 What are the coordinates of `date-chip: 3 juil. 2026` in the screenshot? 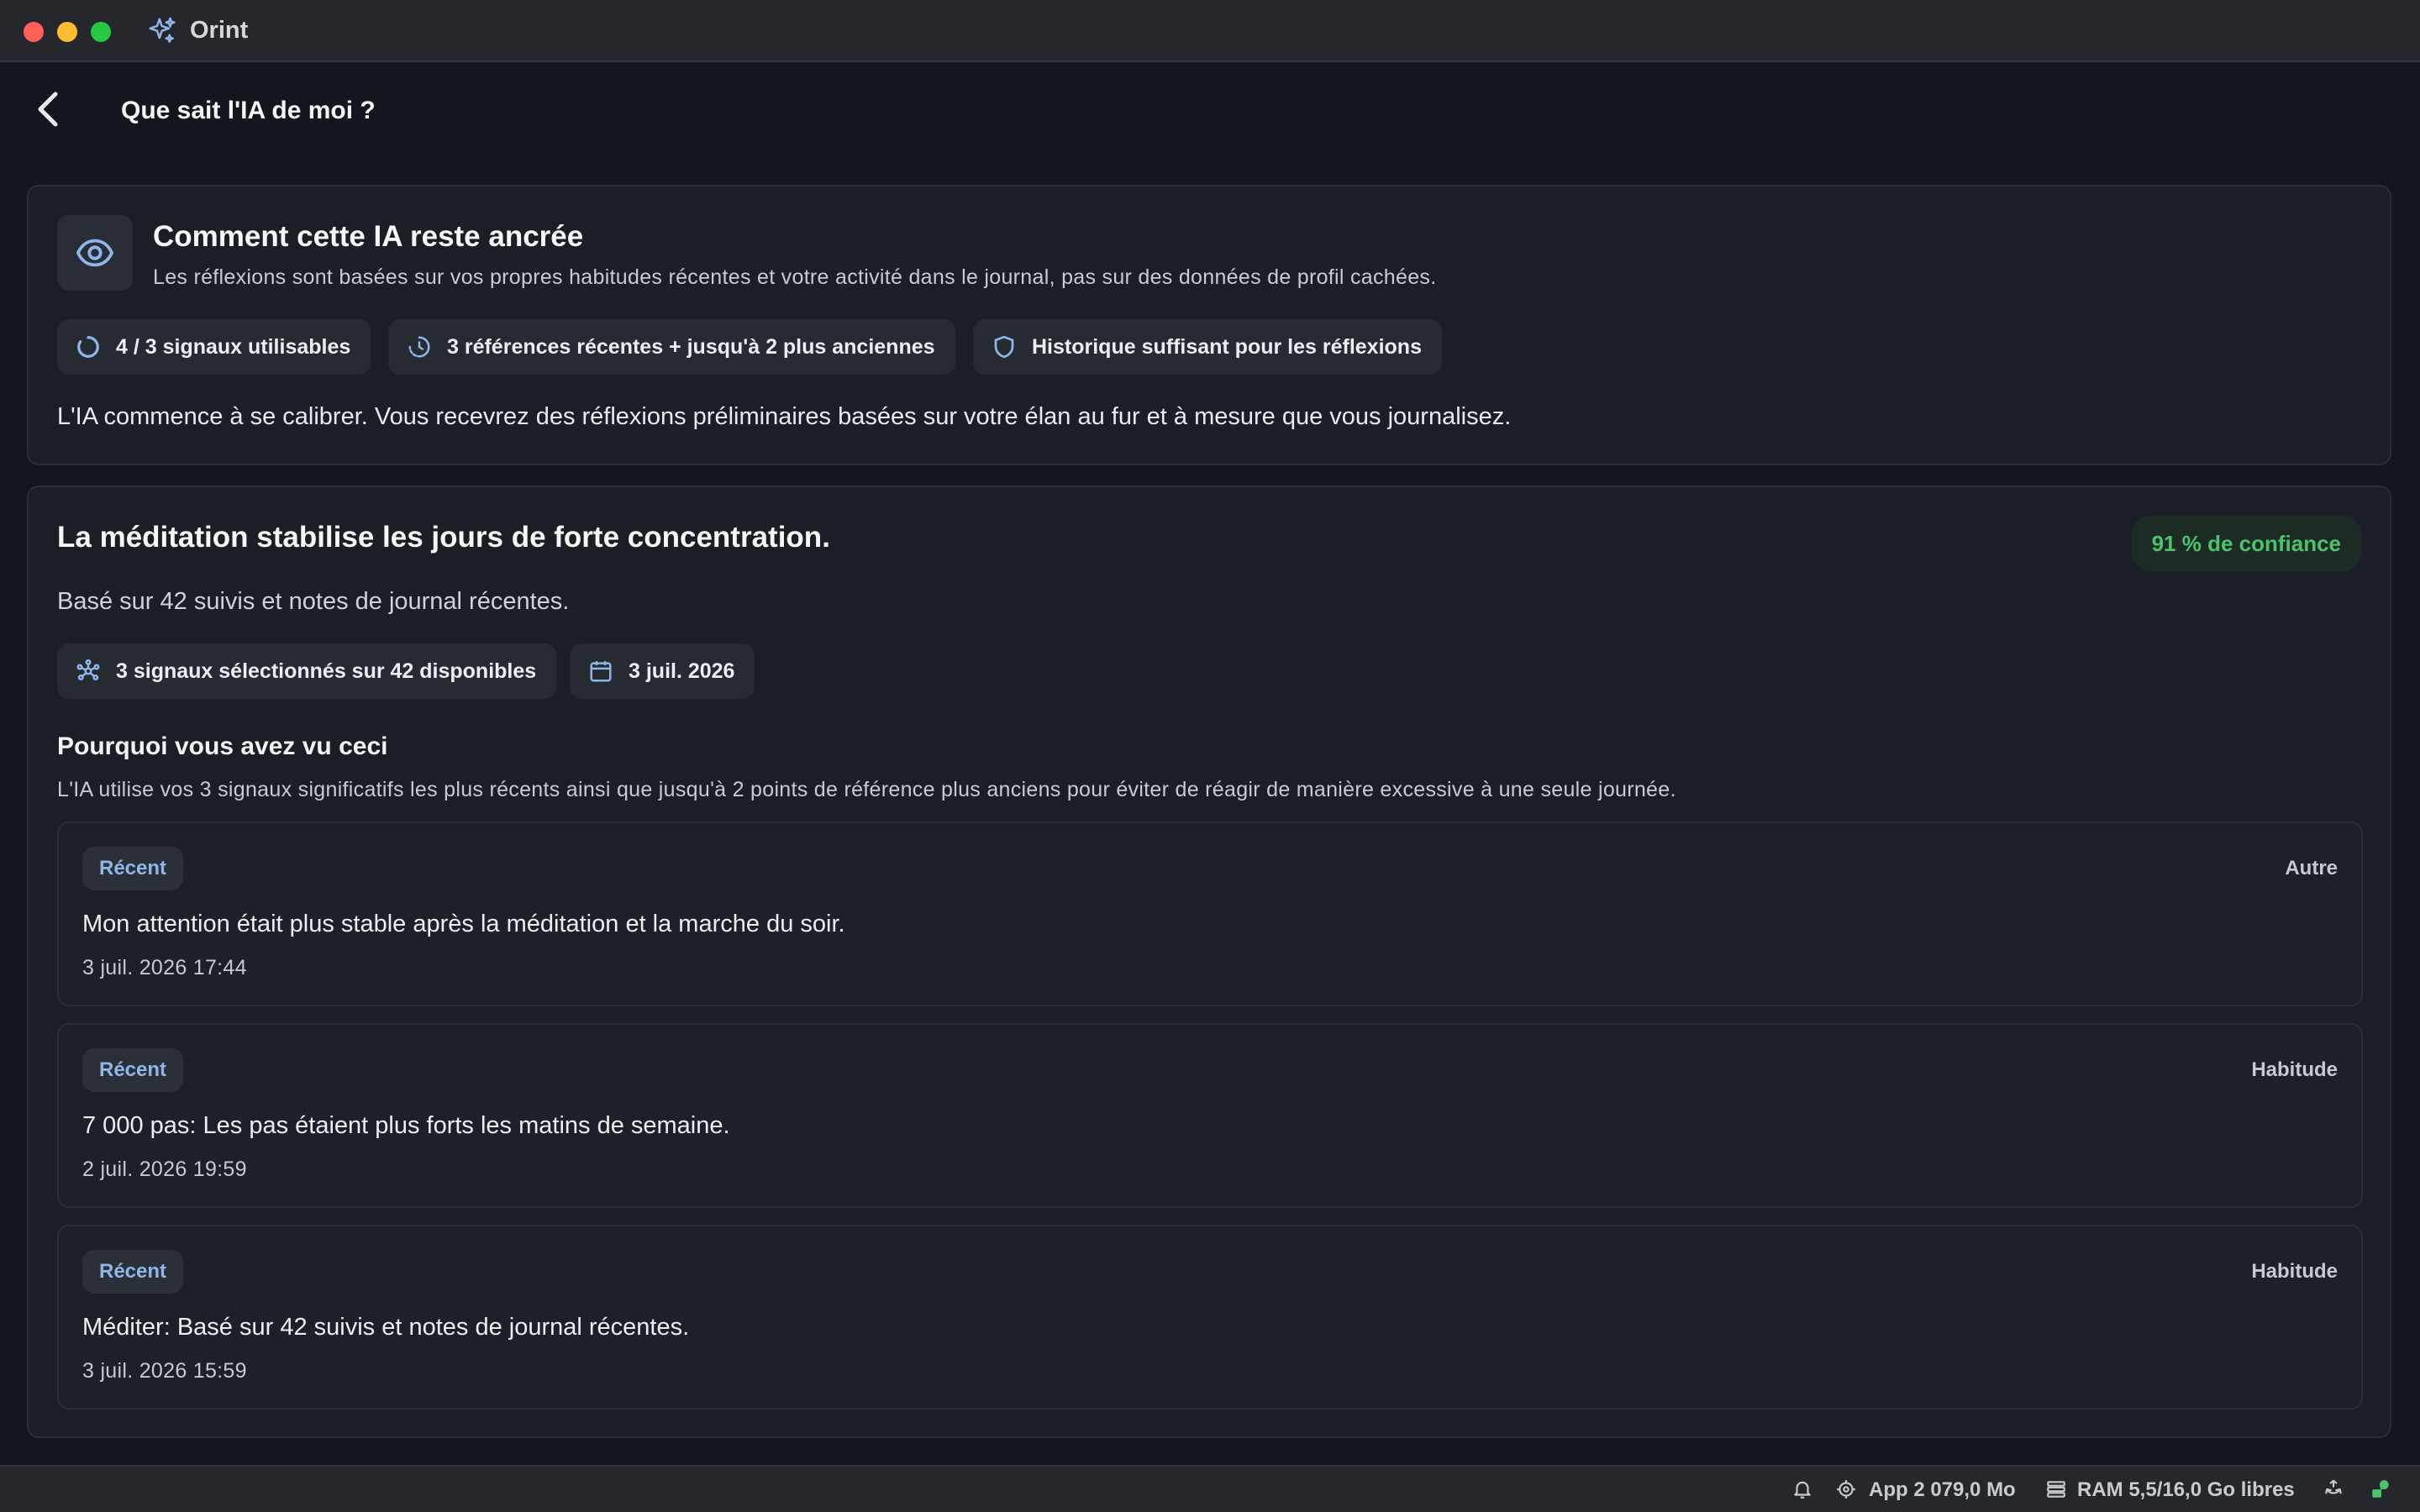 It's located at (662, 671).